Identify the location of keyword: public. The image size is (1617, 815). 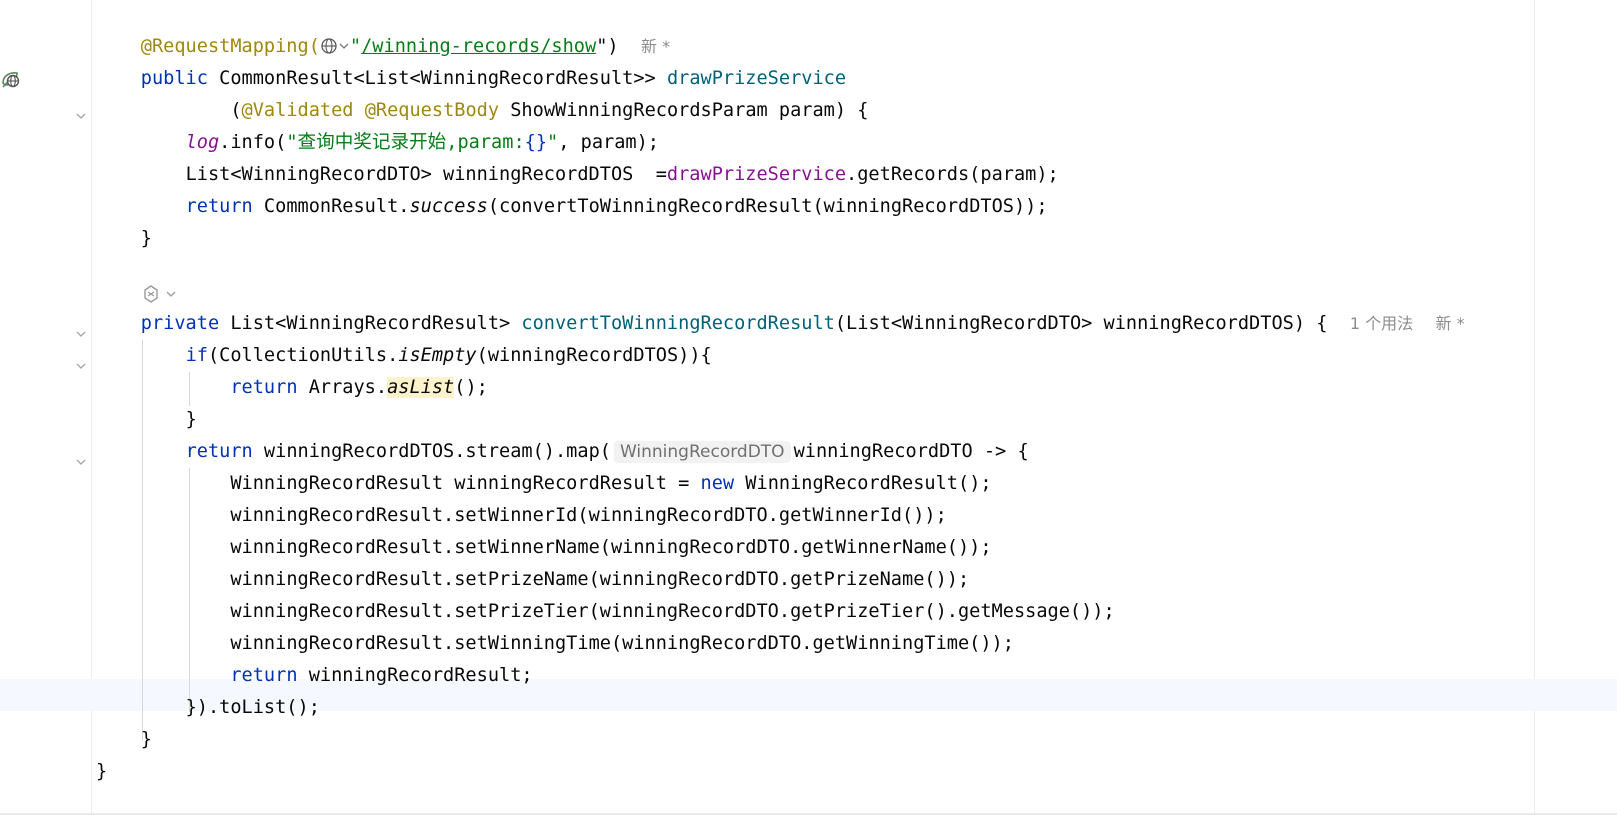
(174, 78).